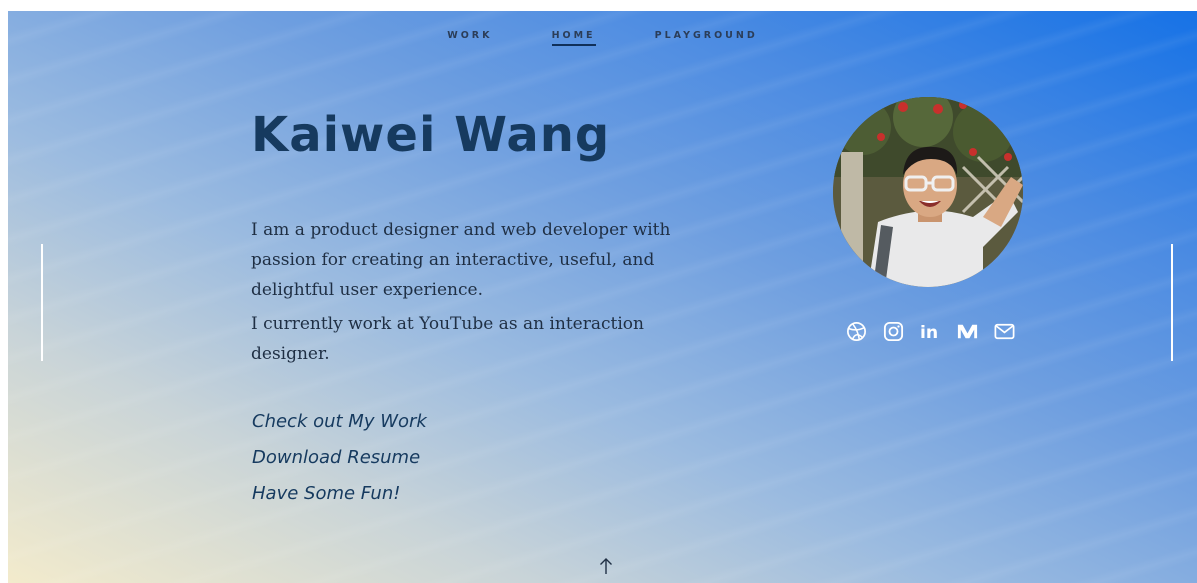  I want to click on mail-link, so click(1004, 331).